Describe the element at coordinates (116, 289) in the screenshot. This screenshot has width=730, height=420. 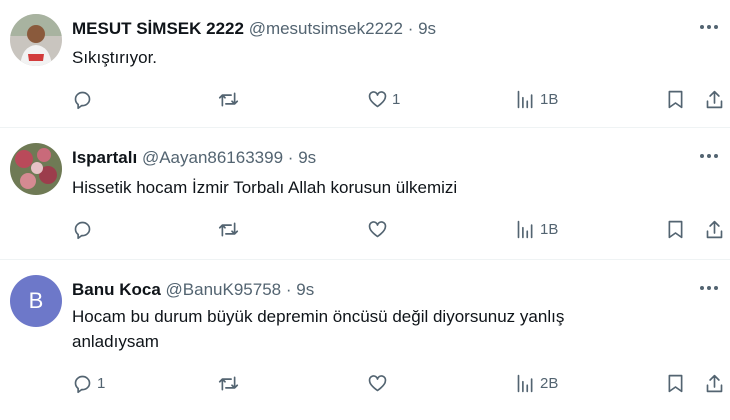
I see `display-name: Banu Koca` at that location.